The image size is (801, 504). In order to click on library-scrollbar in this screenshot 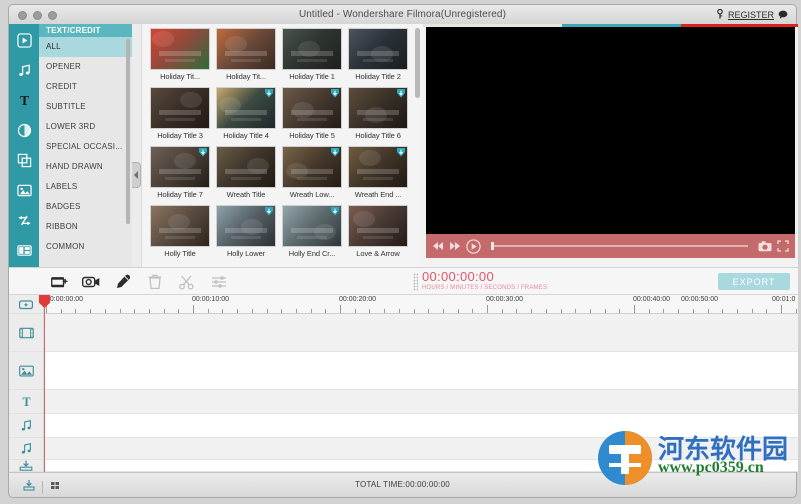, I will do `click(417, 63)`.